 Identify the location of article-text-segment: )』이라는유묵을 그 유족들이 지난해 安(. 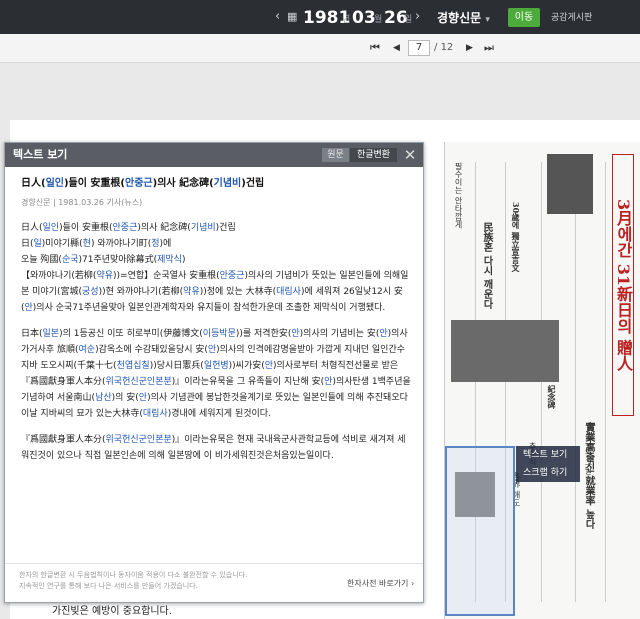
(248, 382).